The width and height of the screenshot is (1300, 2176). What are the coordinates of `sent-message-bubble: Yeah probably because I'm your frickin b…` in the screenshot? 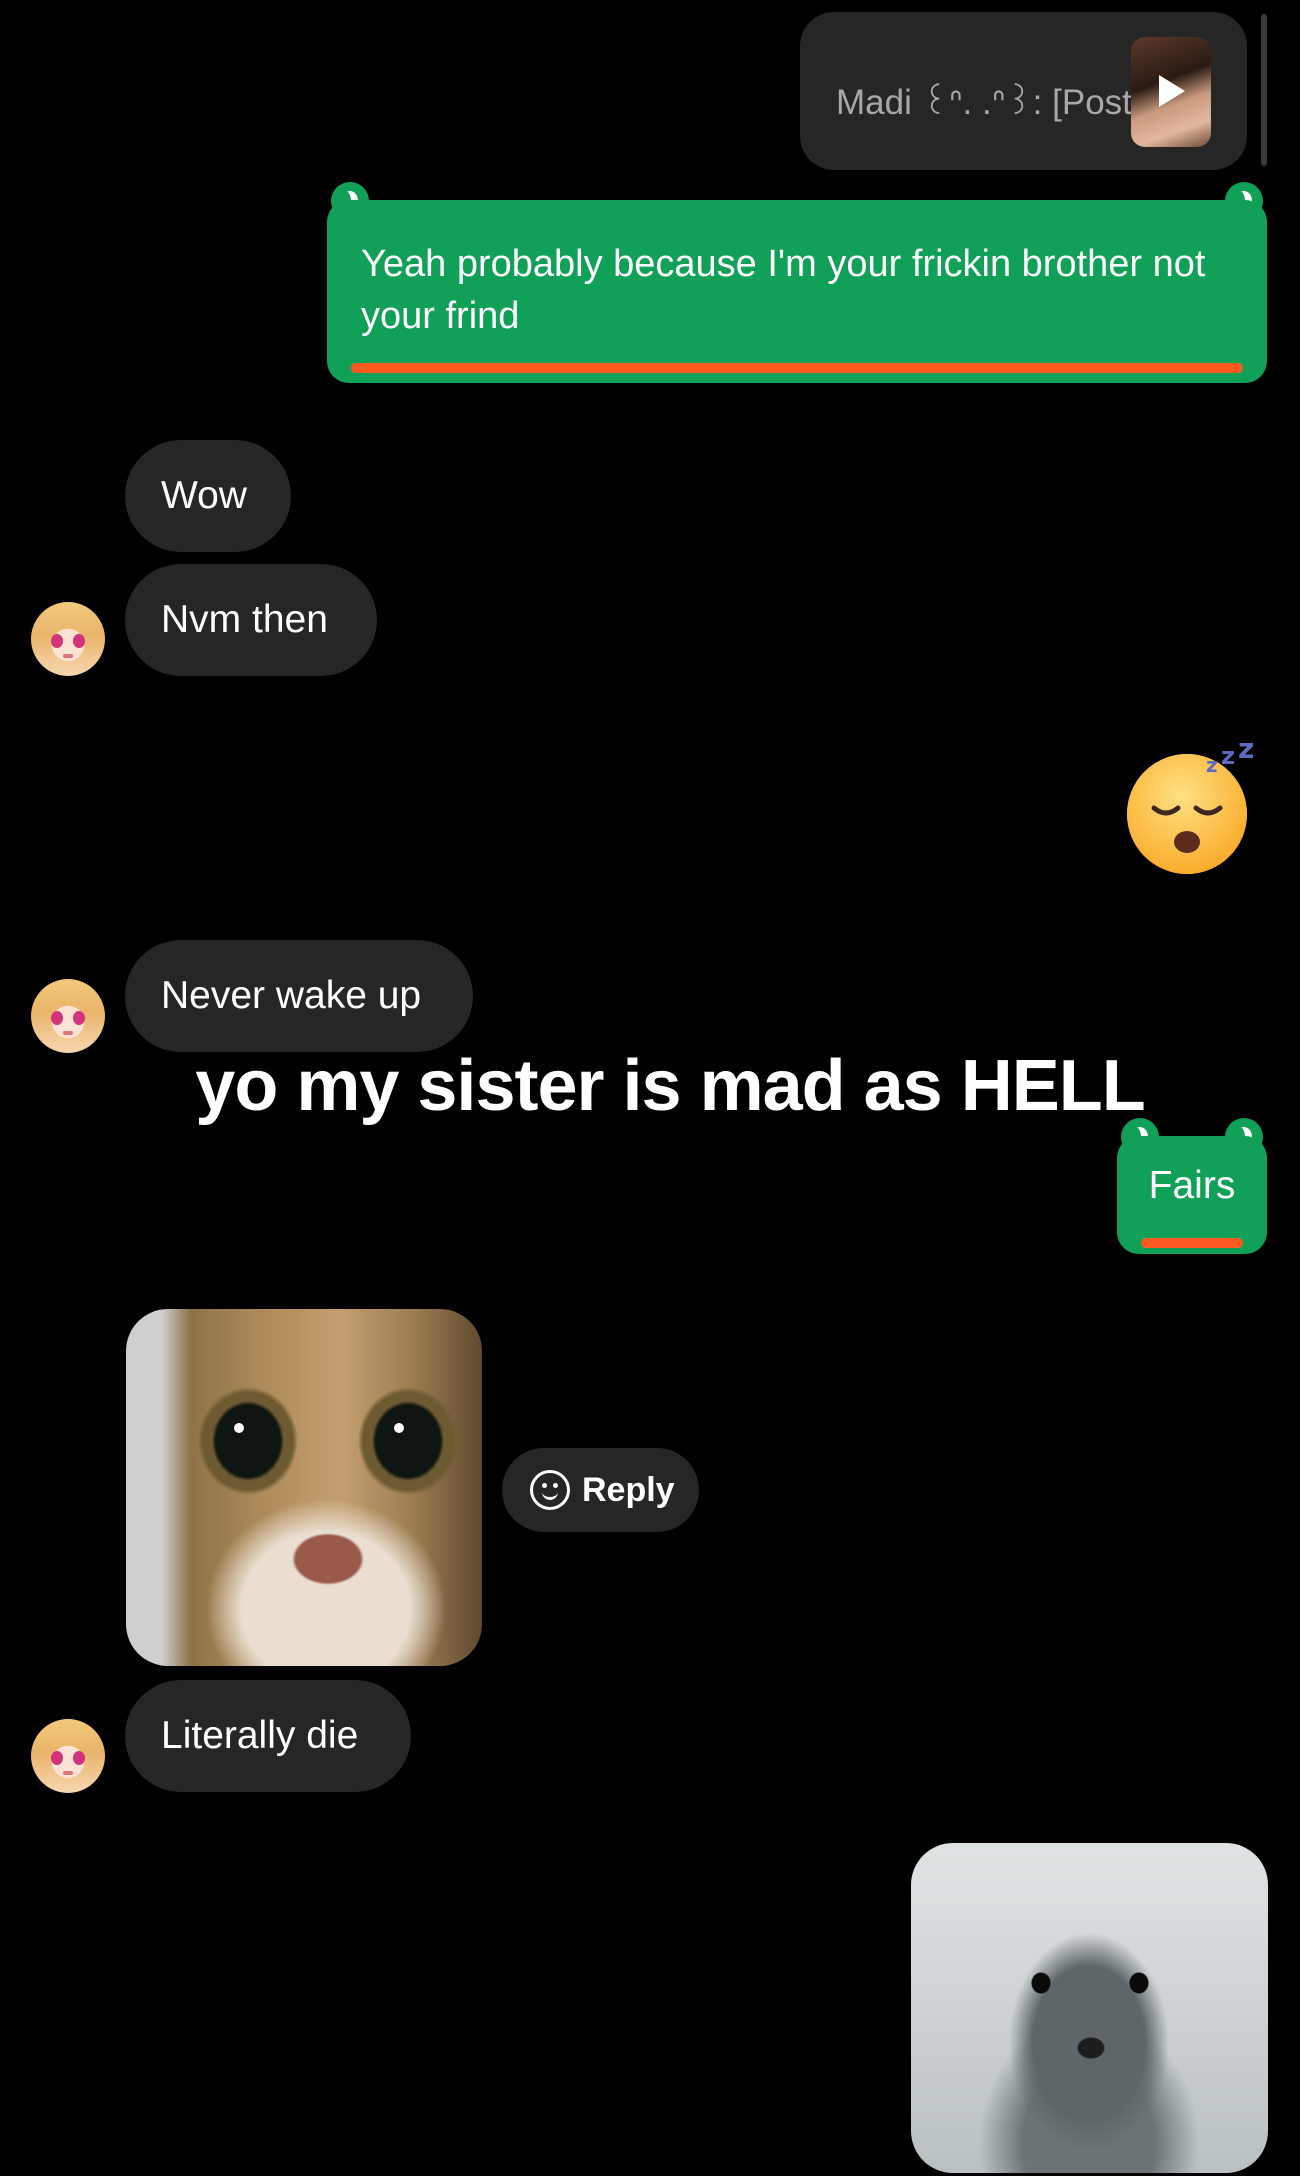 It's located at (797, 282).